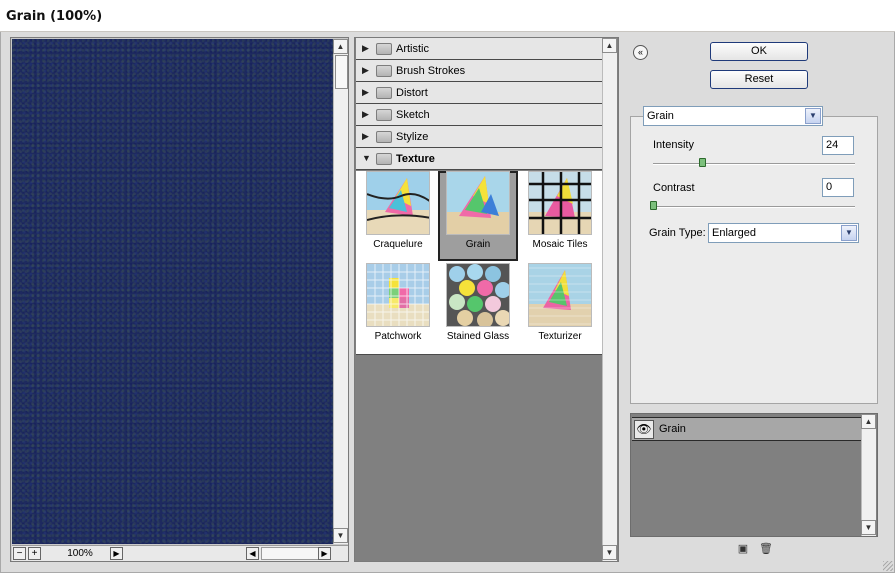  I want to click on filter-stained-glass: Stained Glass, so click(478, 308).